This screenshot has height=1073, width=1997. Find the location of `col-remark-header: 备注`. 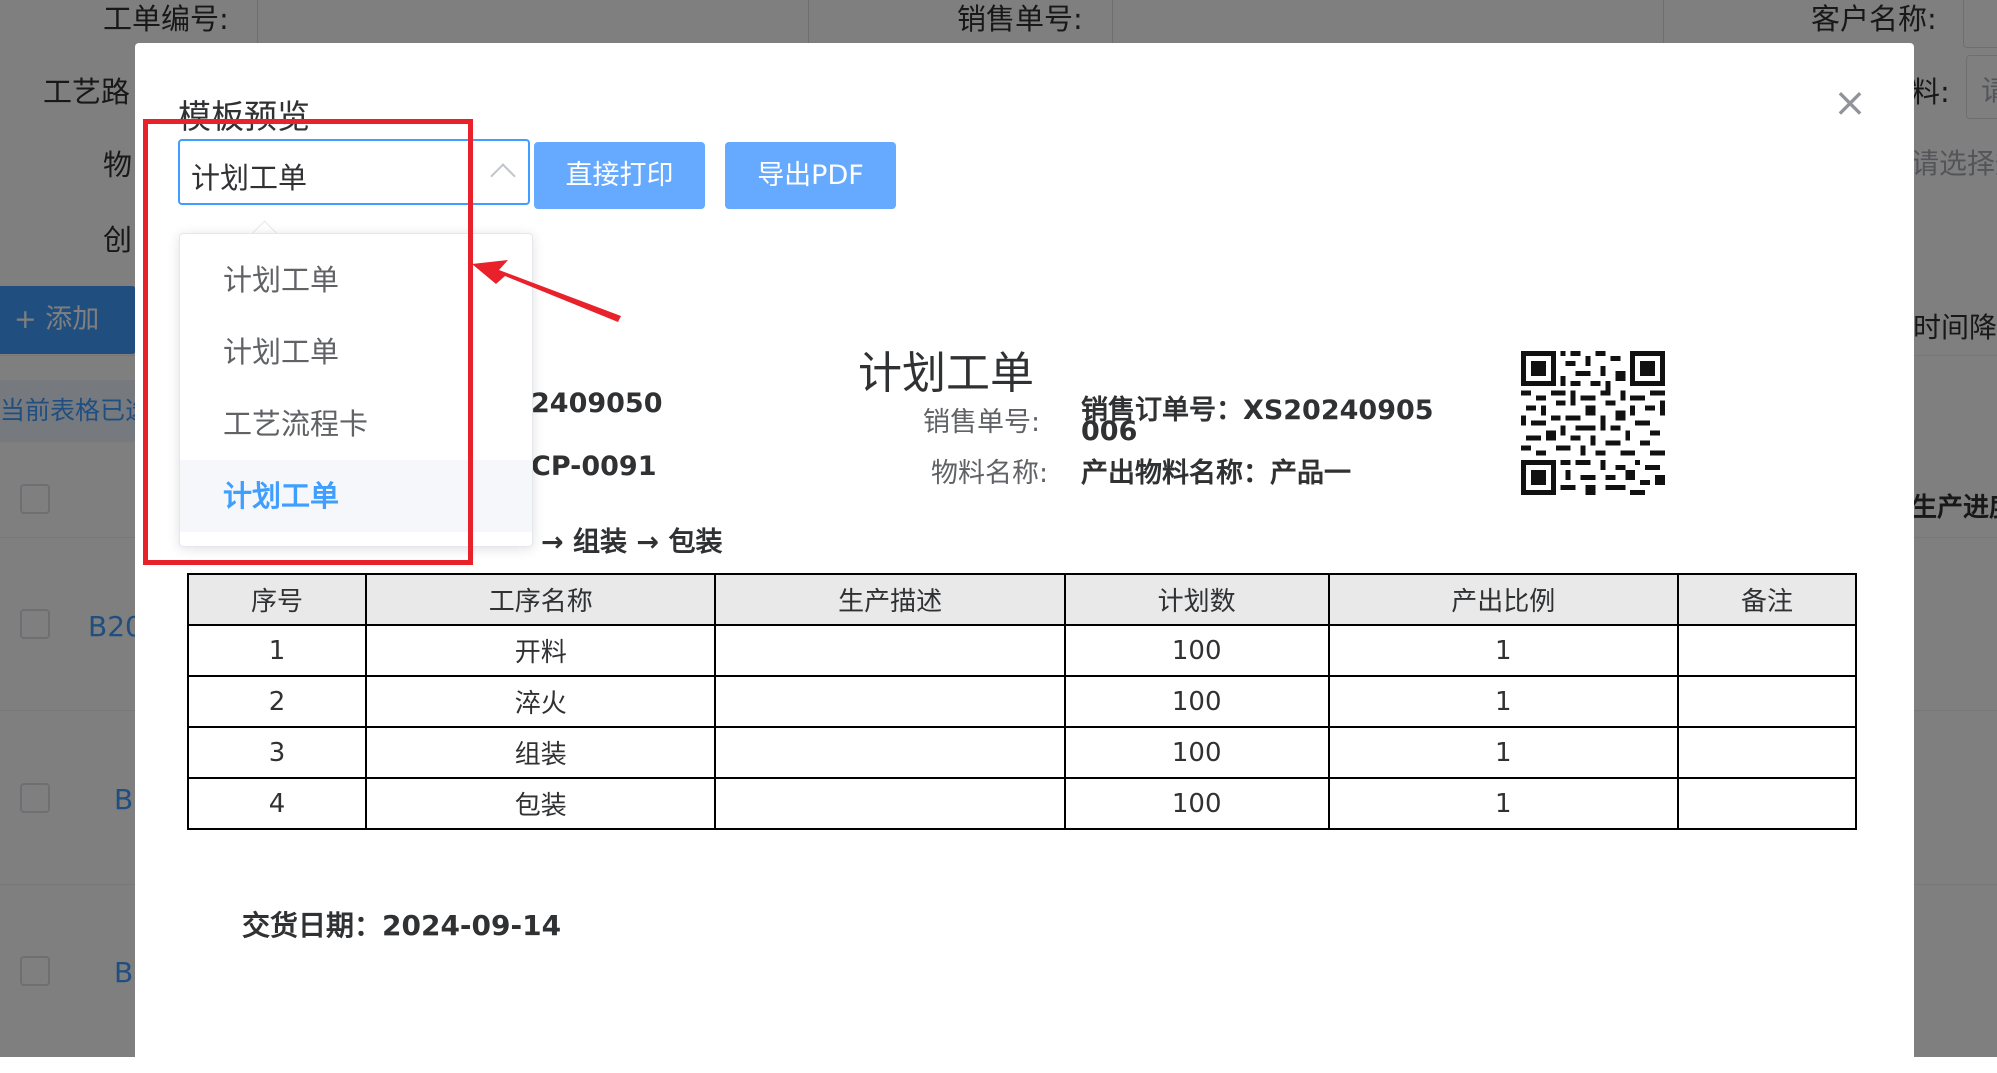

col-remark-header: 备注 is located at coordinates (1767, 599).